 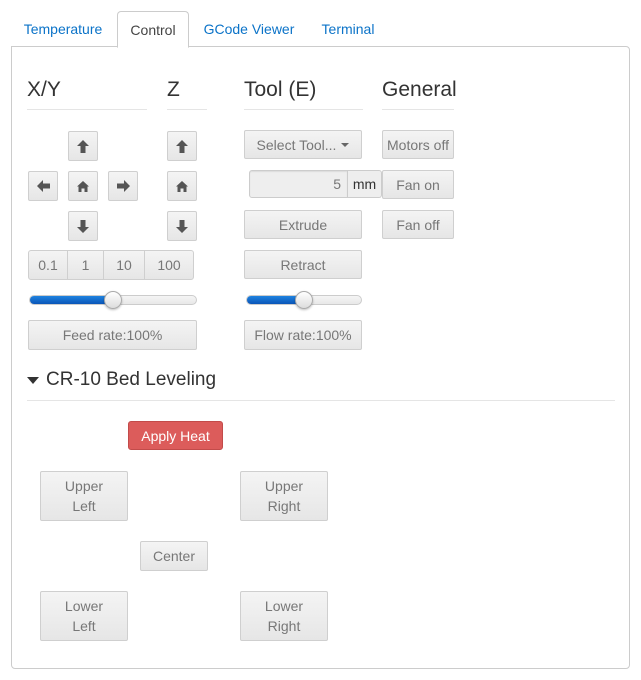 What do you see at coordinates (419, 89) in the screenshot?
I see `general-heading: General` at bounding box center [419, 89].